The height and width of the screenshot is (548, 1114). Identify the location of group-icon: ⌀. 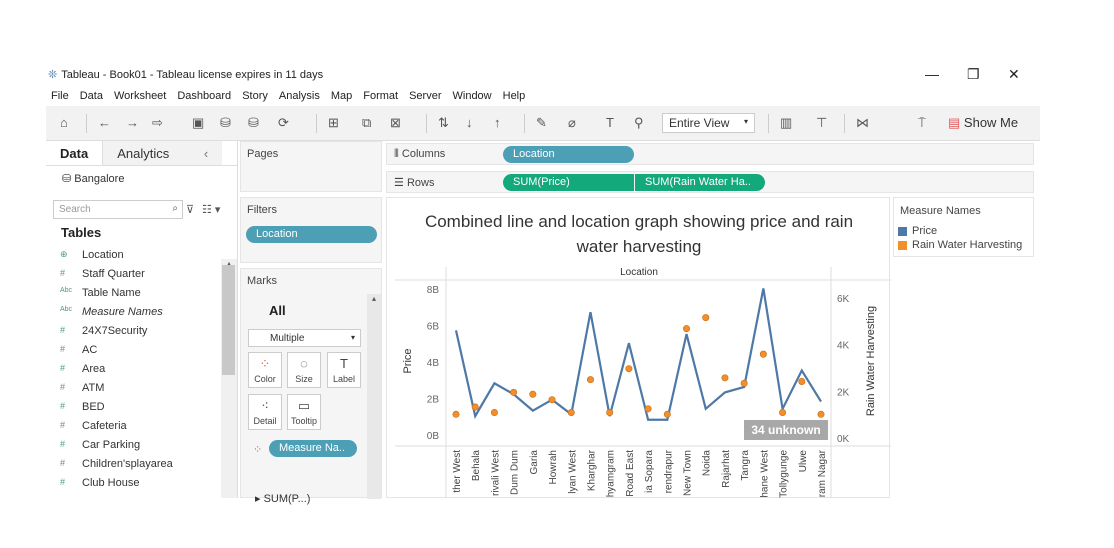
(572, 123).